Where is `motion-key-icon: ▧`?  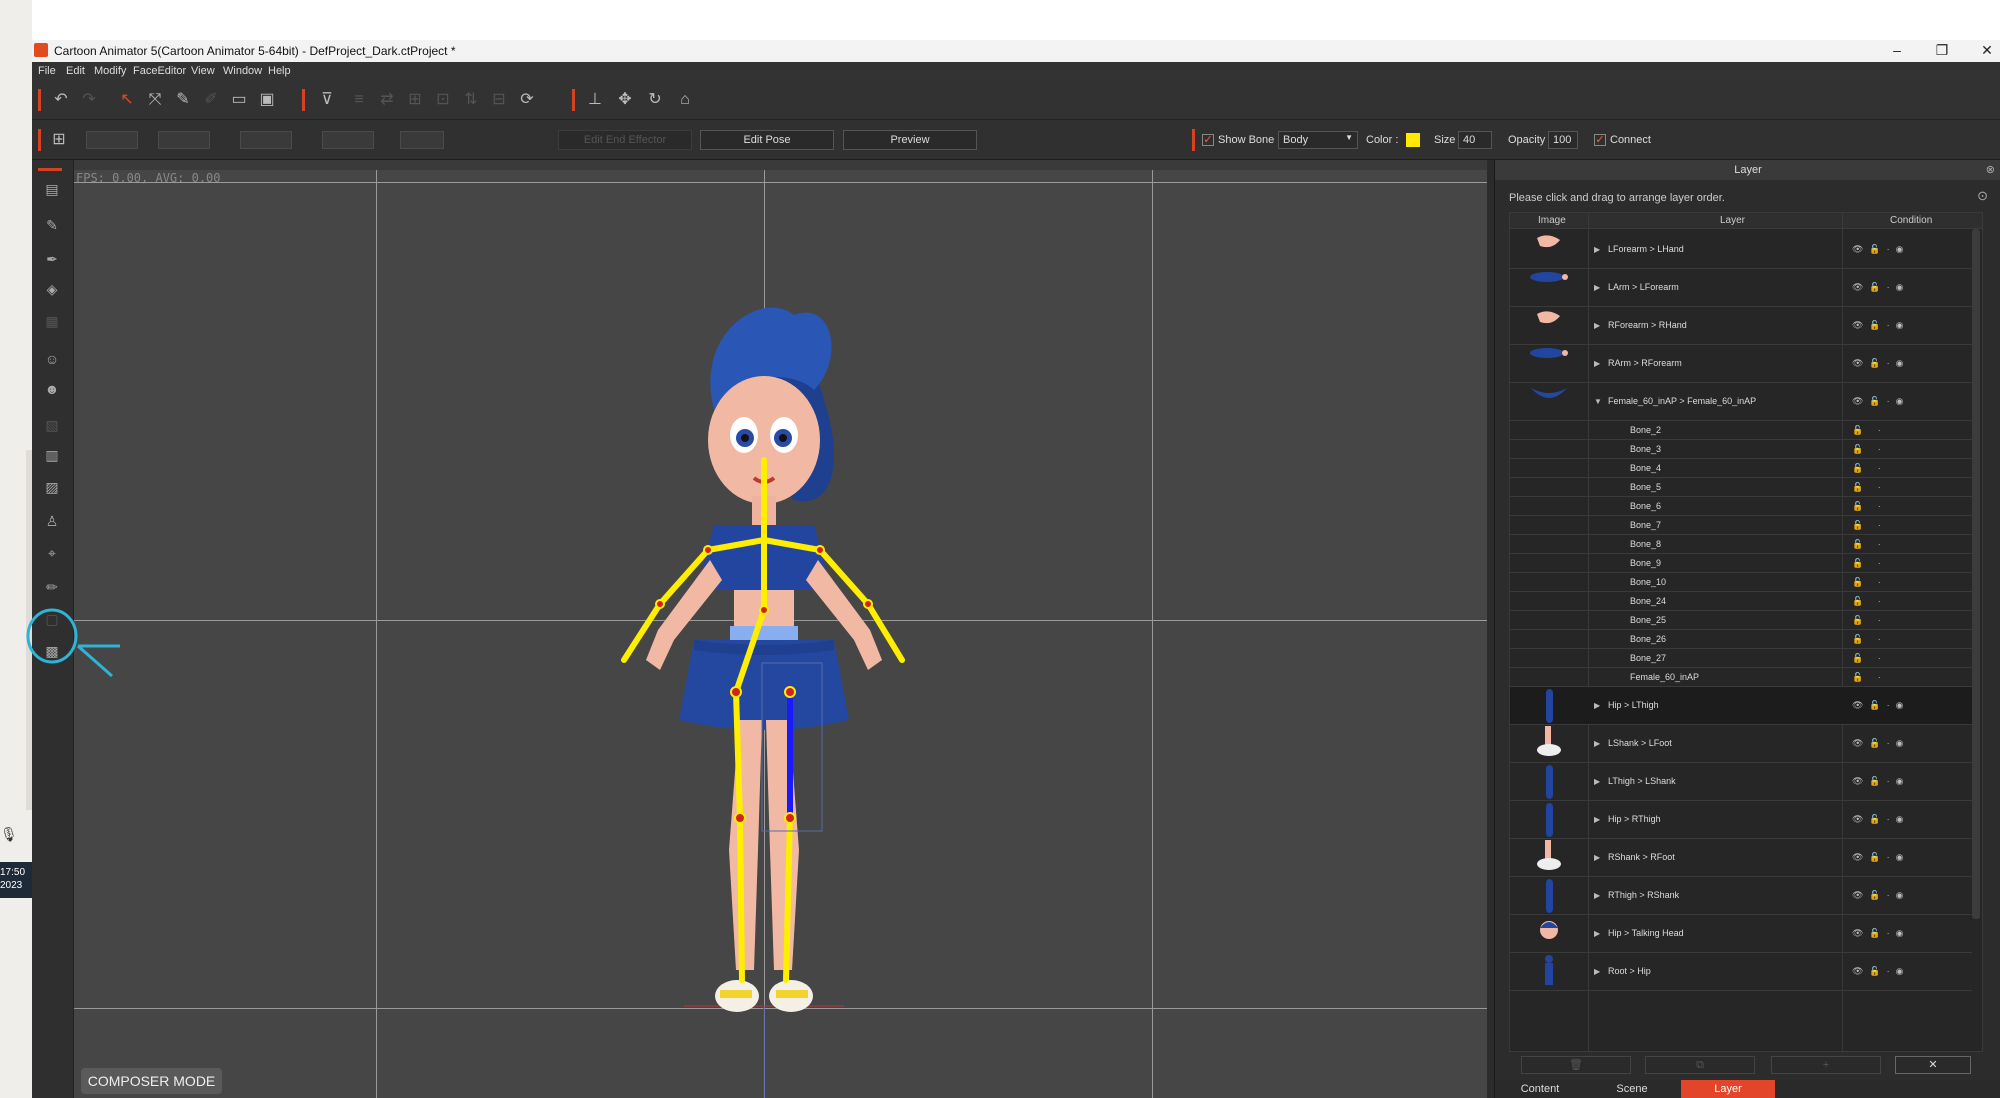 motion-key-icon: ▧ is located at coordinates (52, 425).